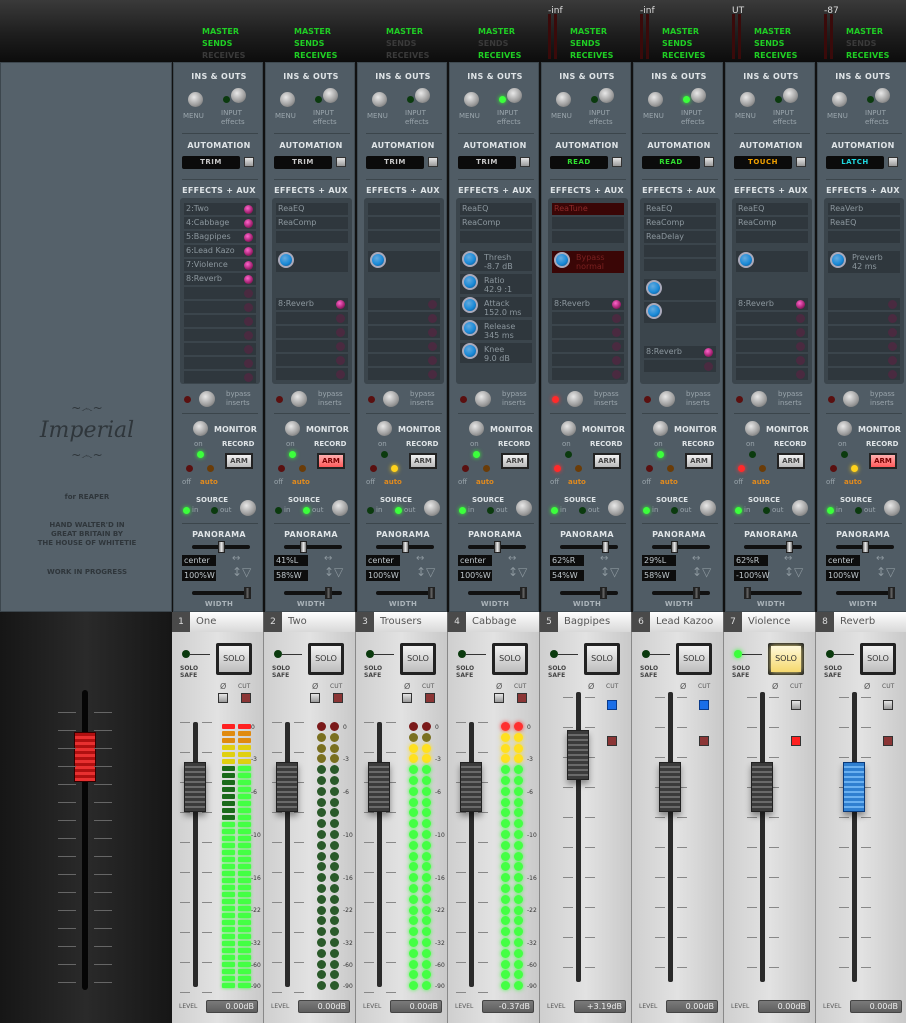  I want to click on track-name-tab: 5 Bagpipes, so click(586, 622).